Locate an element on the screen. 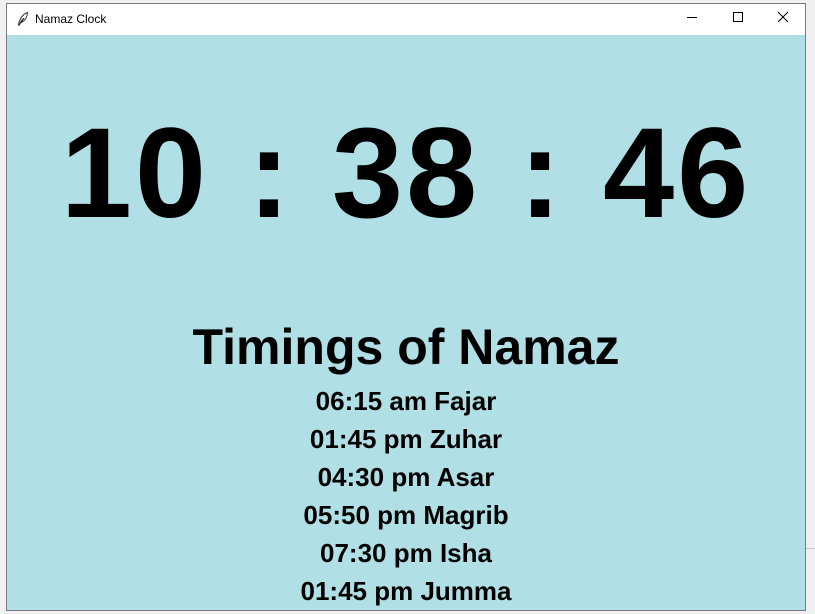  feather-icon is located at coordinates (23, 19).